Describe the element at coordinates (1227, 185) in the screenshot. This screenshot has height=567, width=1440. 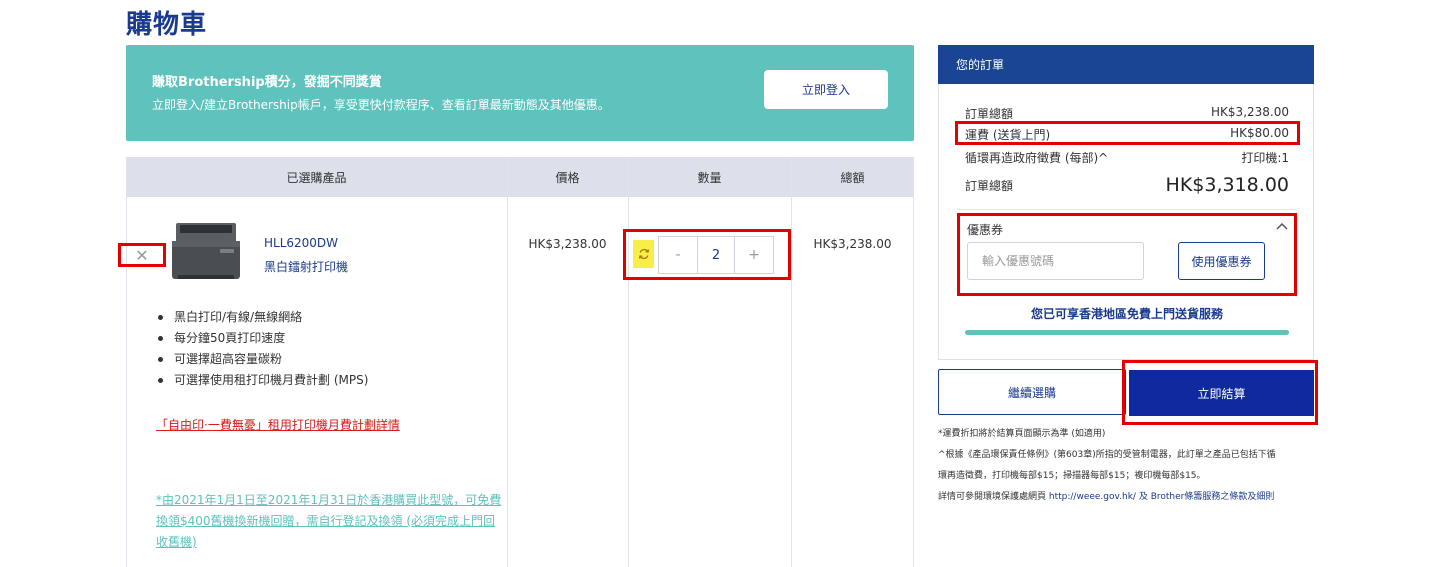
I see `grand-total-value: HK$3,318.00` at that location.